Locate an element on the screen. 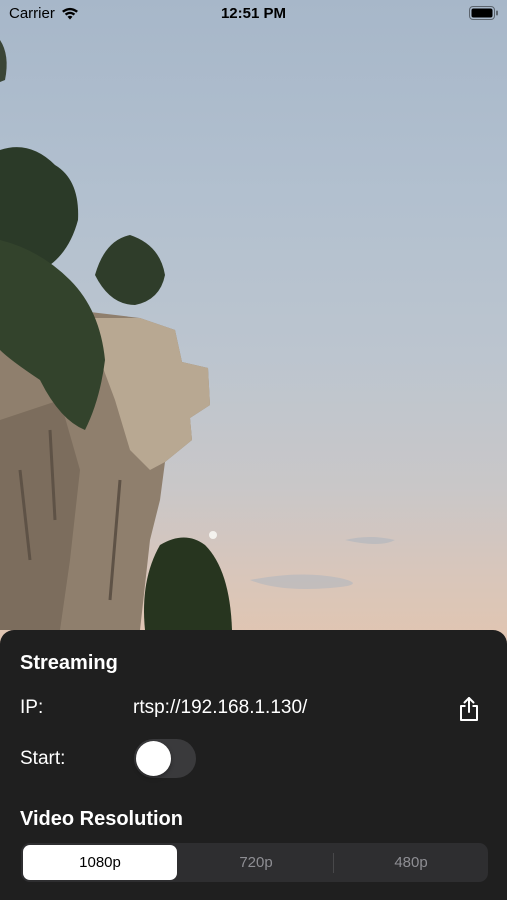 This screenshot has width=507, height=900. status-bar: Carrier 12:51 PM is located at coordinates (253, 14).